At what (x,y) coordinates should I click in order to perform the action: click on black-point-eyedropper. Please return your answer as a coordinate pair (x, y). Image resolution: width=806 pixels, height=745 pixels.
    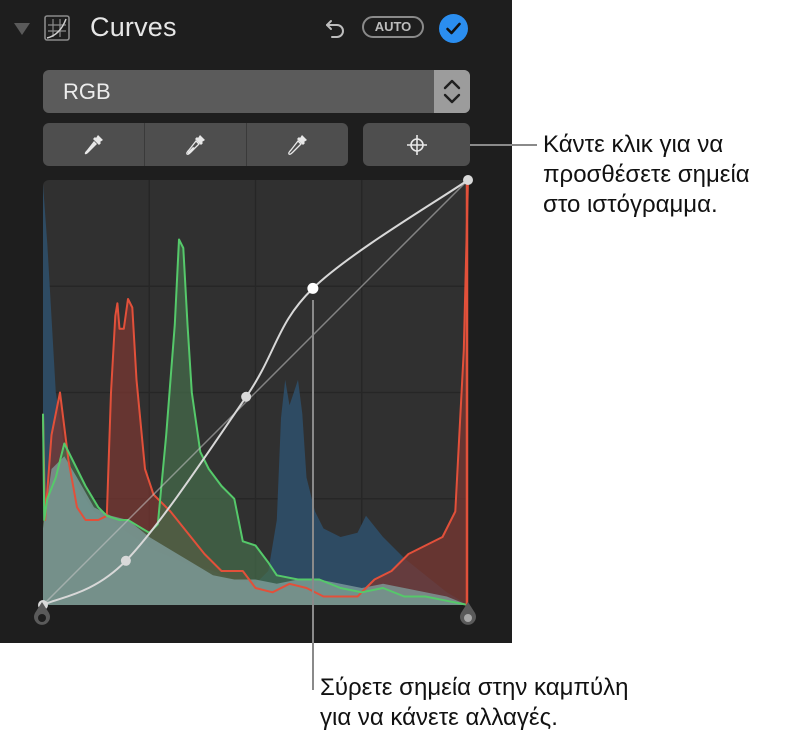
    Looking at the image, I should click on (93, 144).